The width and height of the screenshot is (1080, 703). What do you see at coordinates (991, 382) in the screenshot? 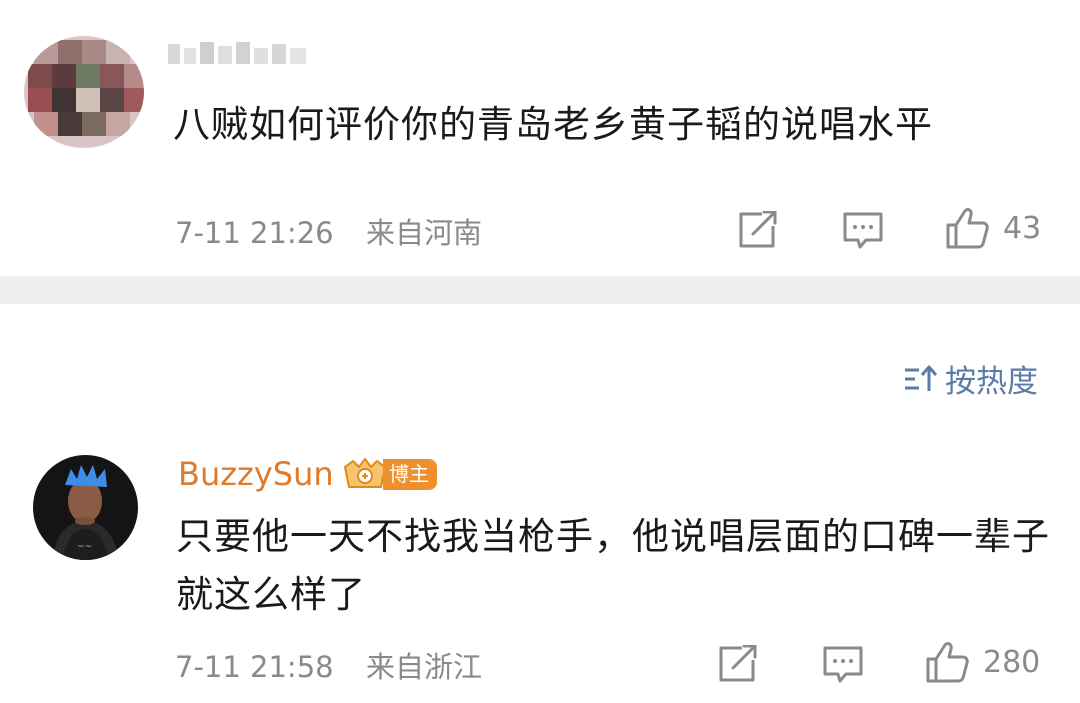
I see `sort-label: 按热度` at bounding box center [991, 382].